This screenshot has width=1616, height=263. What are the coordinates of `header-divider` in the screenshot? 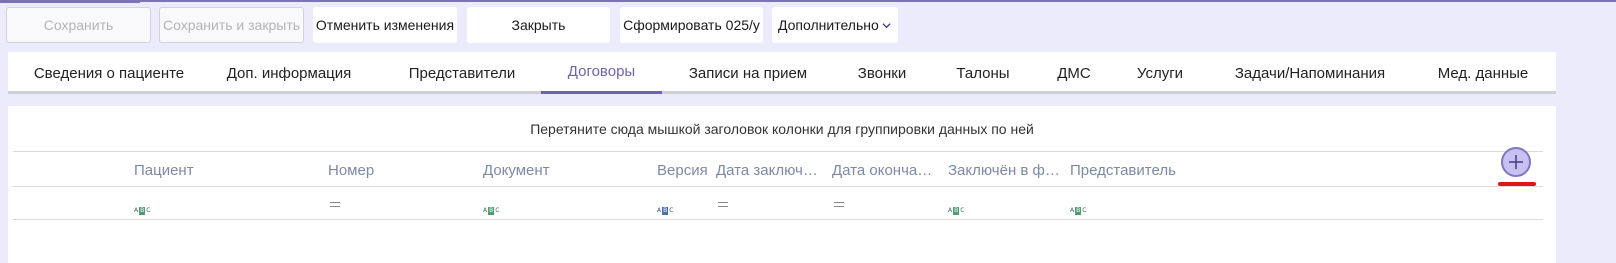 It's located at (778, 186).